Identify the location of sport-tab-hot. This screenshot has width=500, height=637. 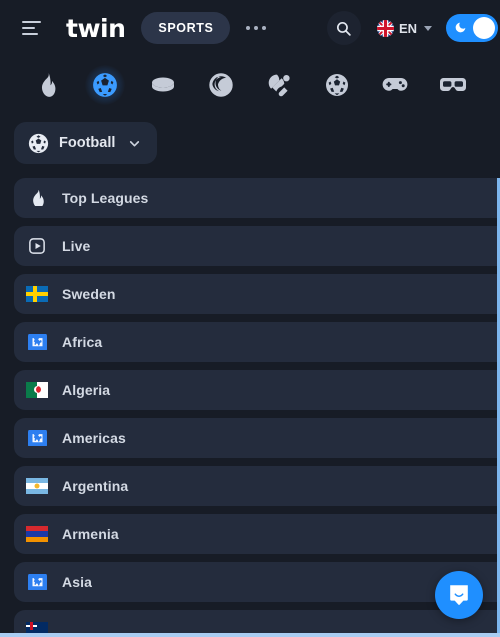
(47, 85).